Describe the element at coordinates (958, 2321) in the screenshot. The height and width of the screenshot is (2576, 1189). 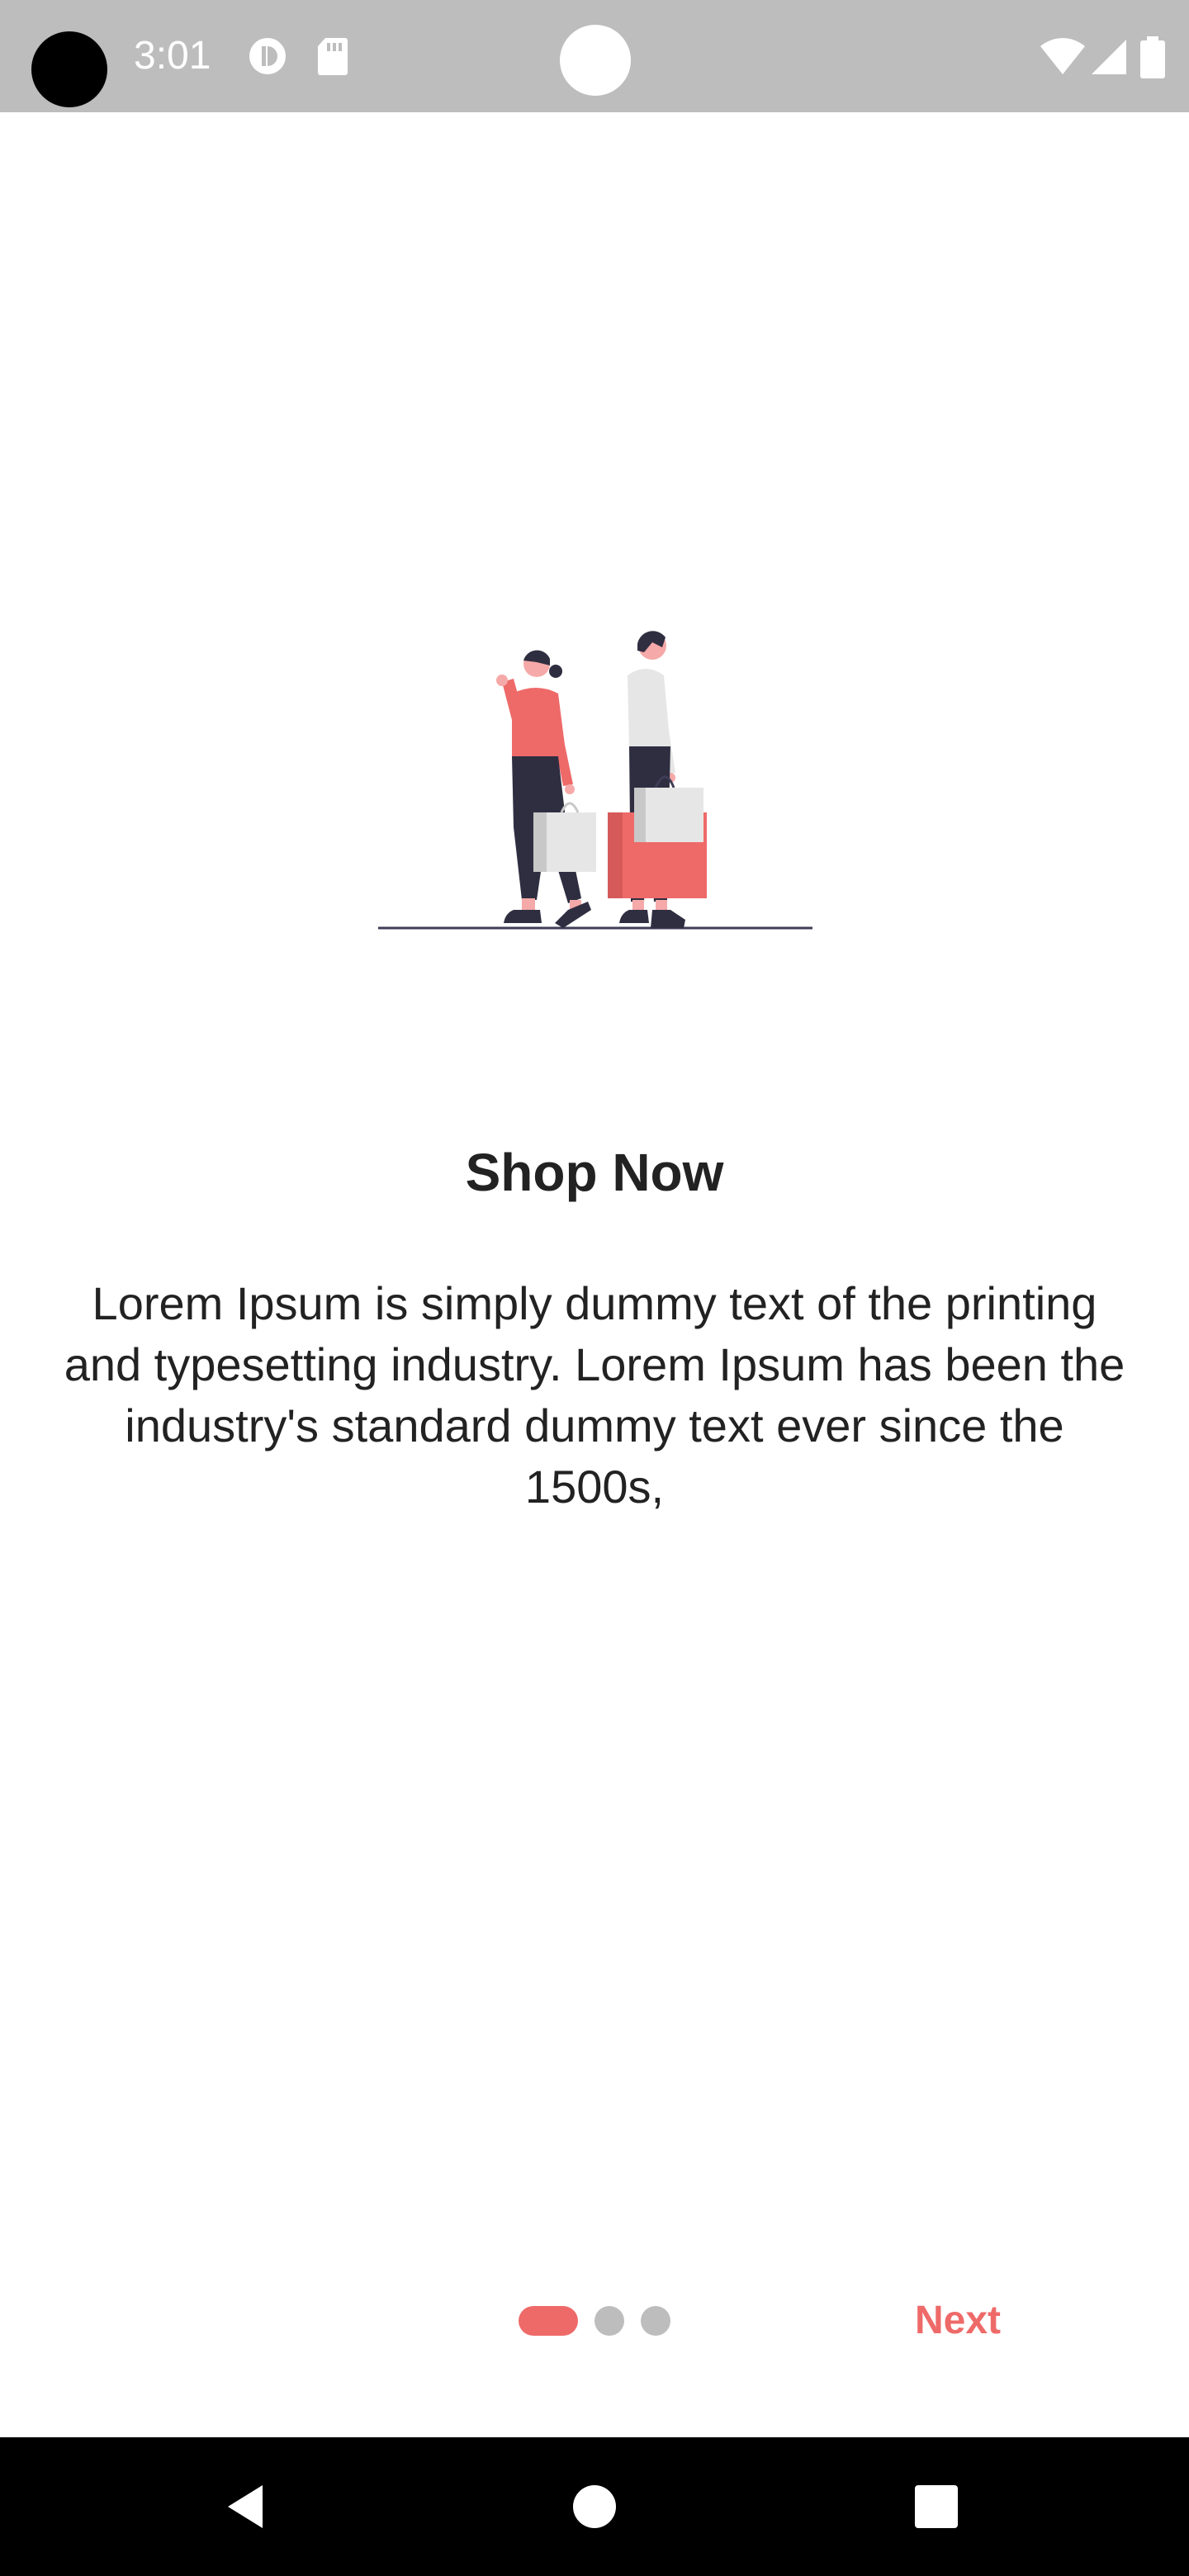
I see `next-button: Next` at that location.